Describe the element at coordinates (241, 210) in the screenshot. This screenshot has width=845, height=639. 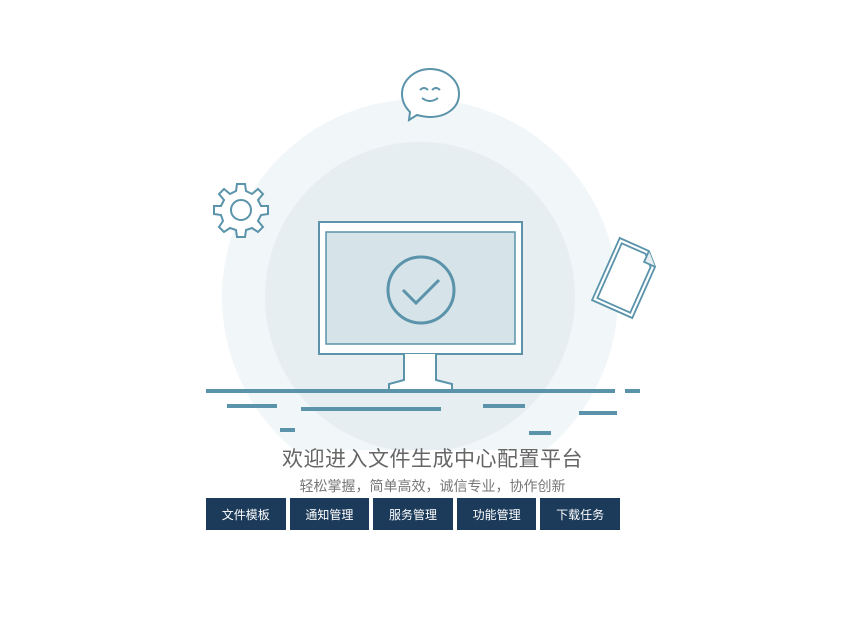
I see `gear-icon` at that location.